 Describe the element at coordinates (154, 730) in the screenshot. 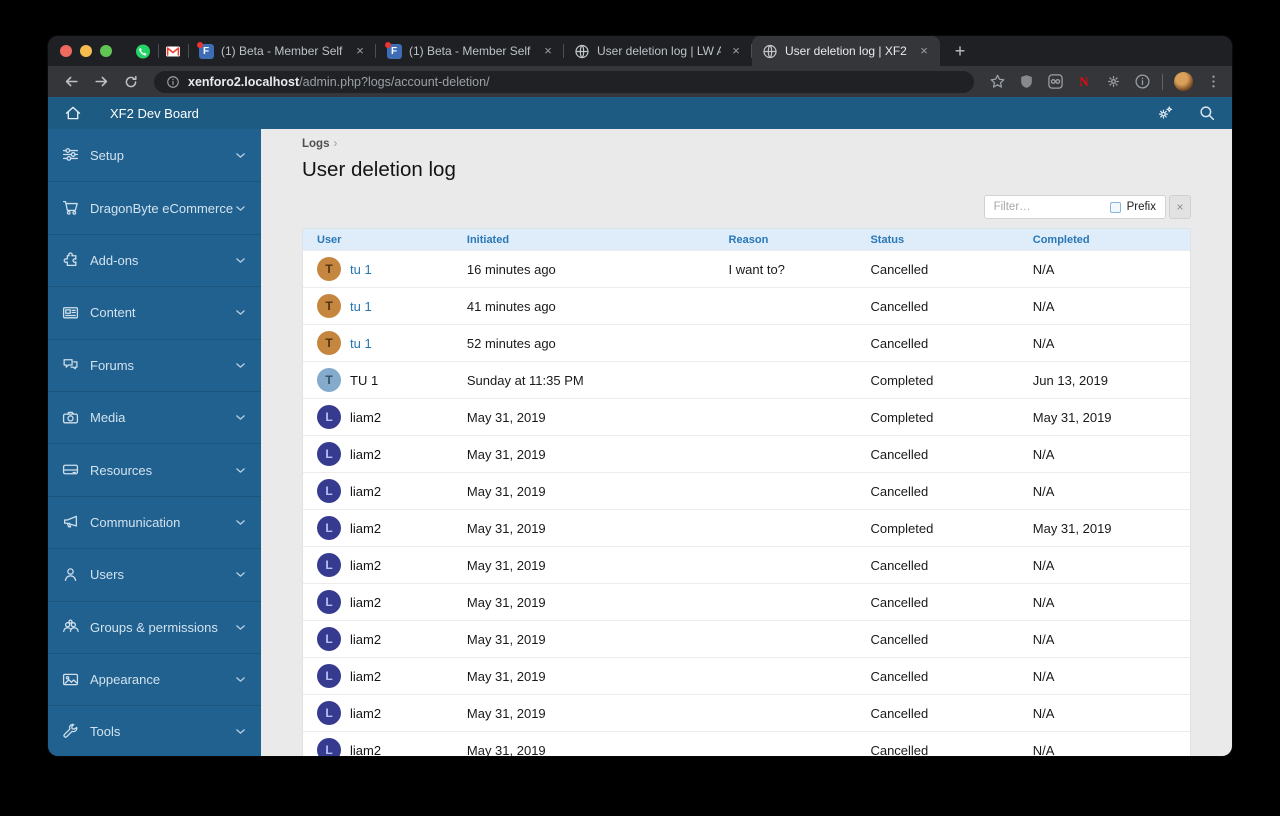

I see `sidebar-item-tools: Tools` at that location.